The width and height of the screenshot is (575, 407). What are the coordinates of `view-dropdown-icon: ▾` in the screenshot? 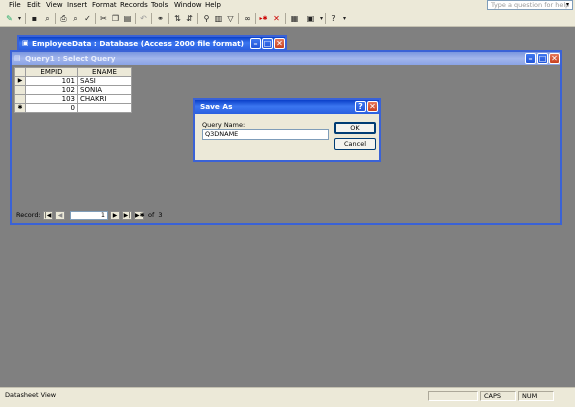 It's located at (19, 18).